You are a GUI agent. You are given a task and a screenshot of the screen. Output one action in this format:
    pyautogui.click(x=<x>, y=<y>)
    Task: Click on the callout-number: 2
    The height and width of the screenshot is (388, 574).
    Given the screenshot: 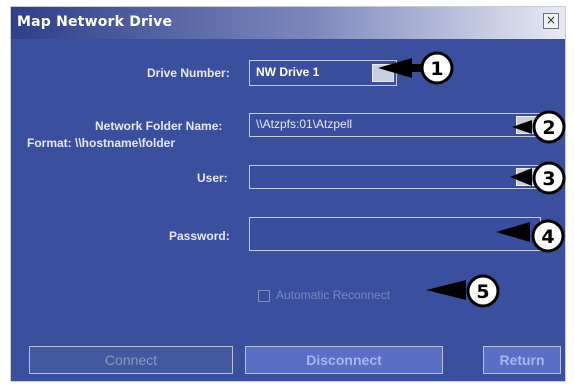 What is the action you would take?
    pyautogui.click(x=548, y=128)
    